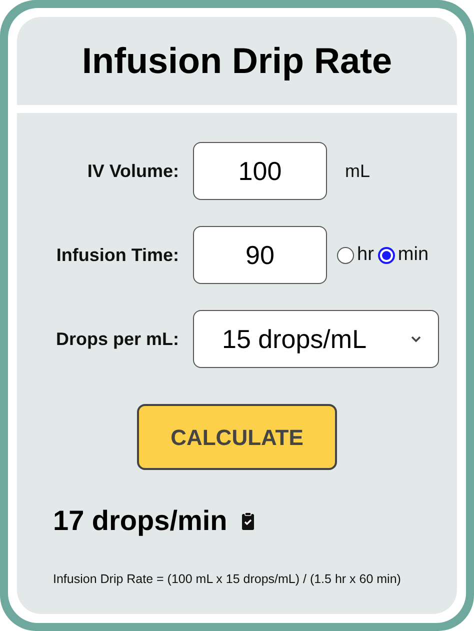 Image resolution: width=474 pixels, height=631 pixels. I want to click on volume-field: 100, so click(260, 171).